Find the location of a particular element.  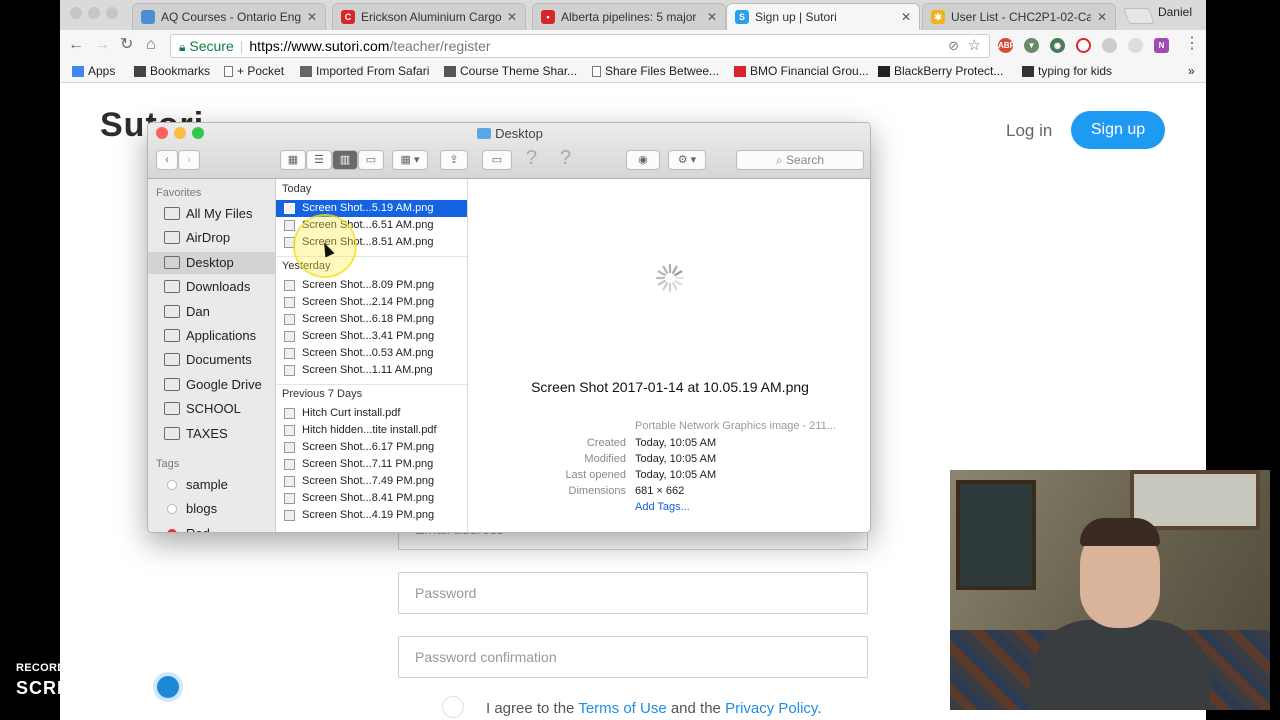

file-row: Hitch Curt install.pdf is located at coordinates (371, 413).